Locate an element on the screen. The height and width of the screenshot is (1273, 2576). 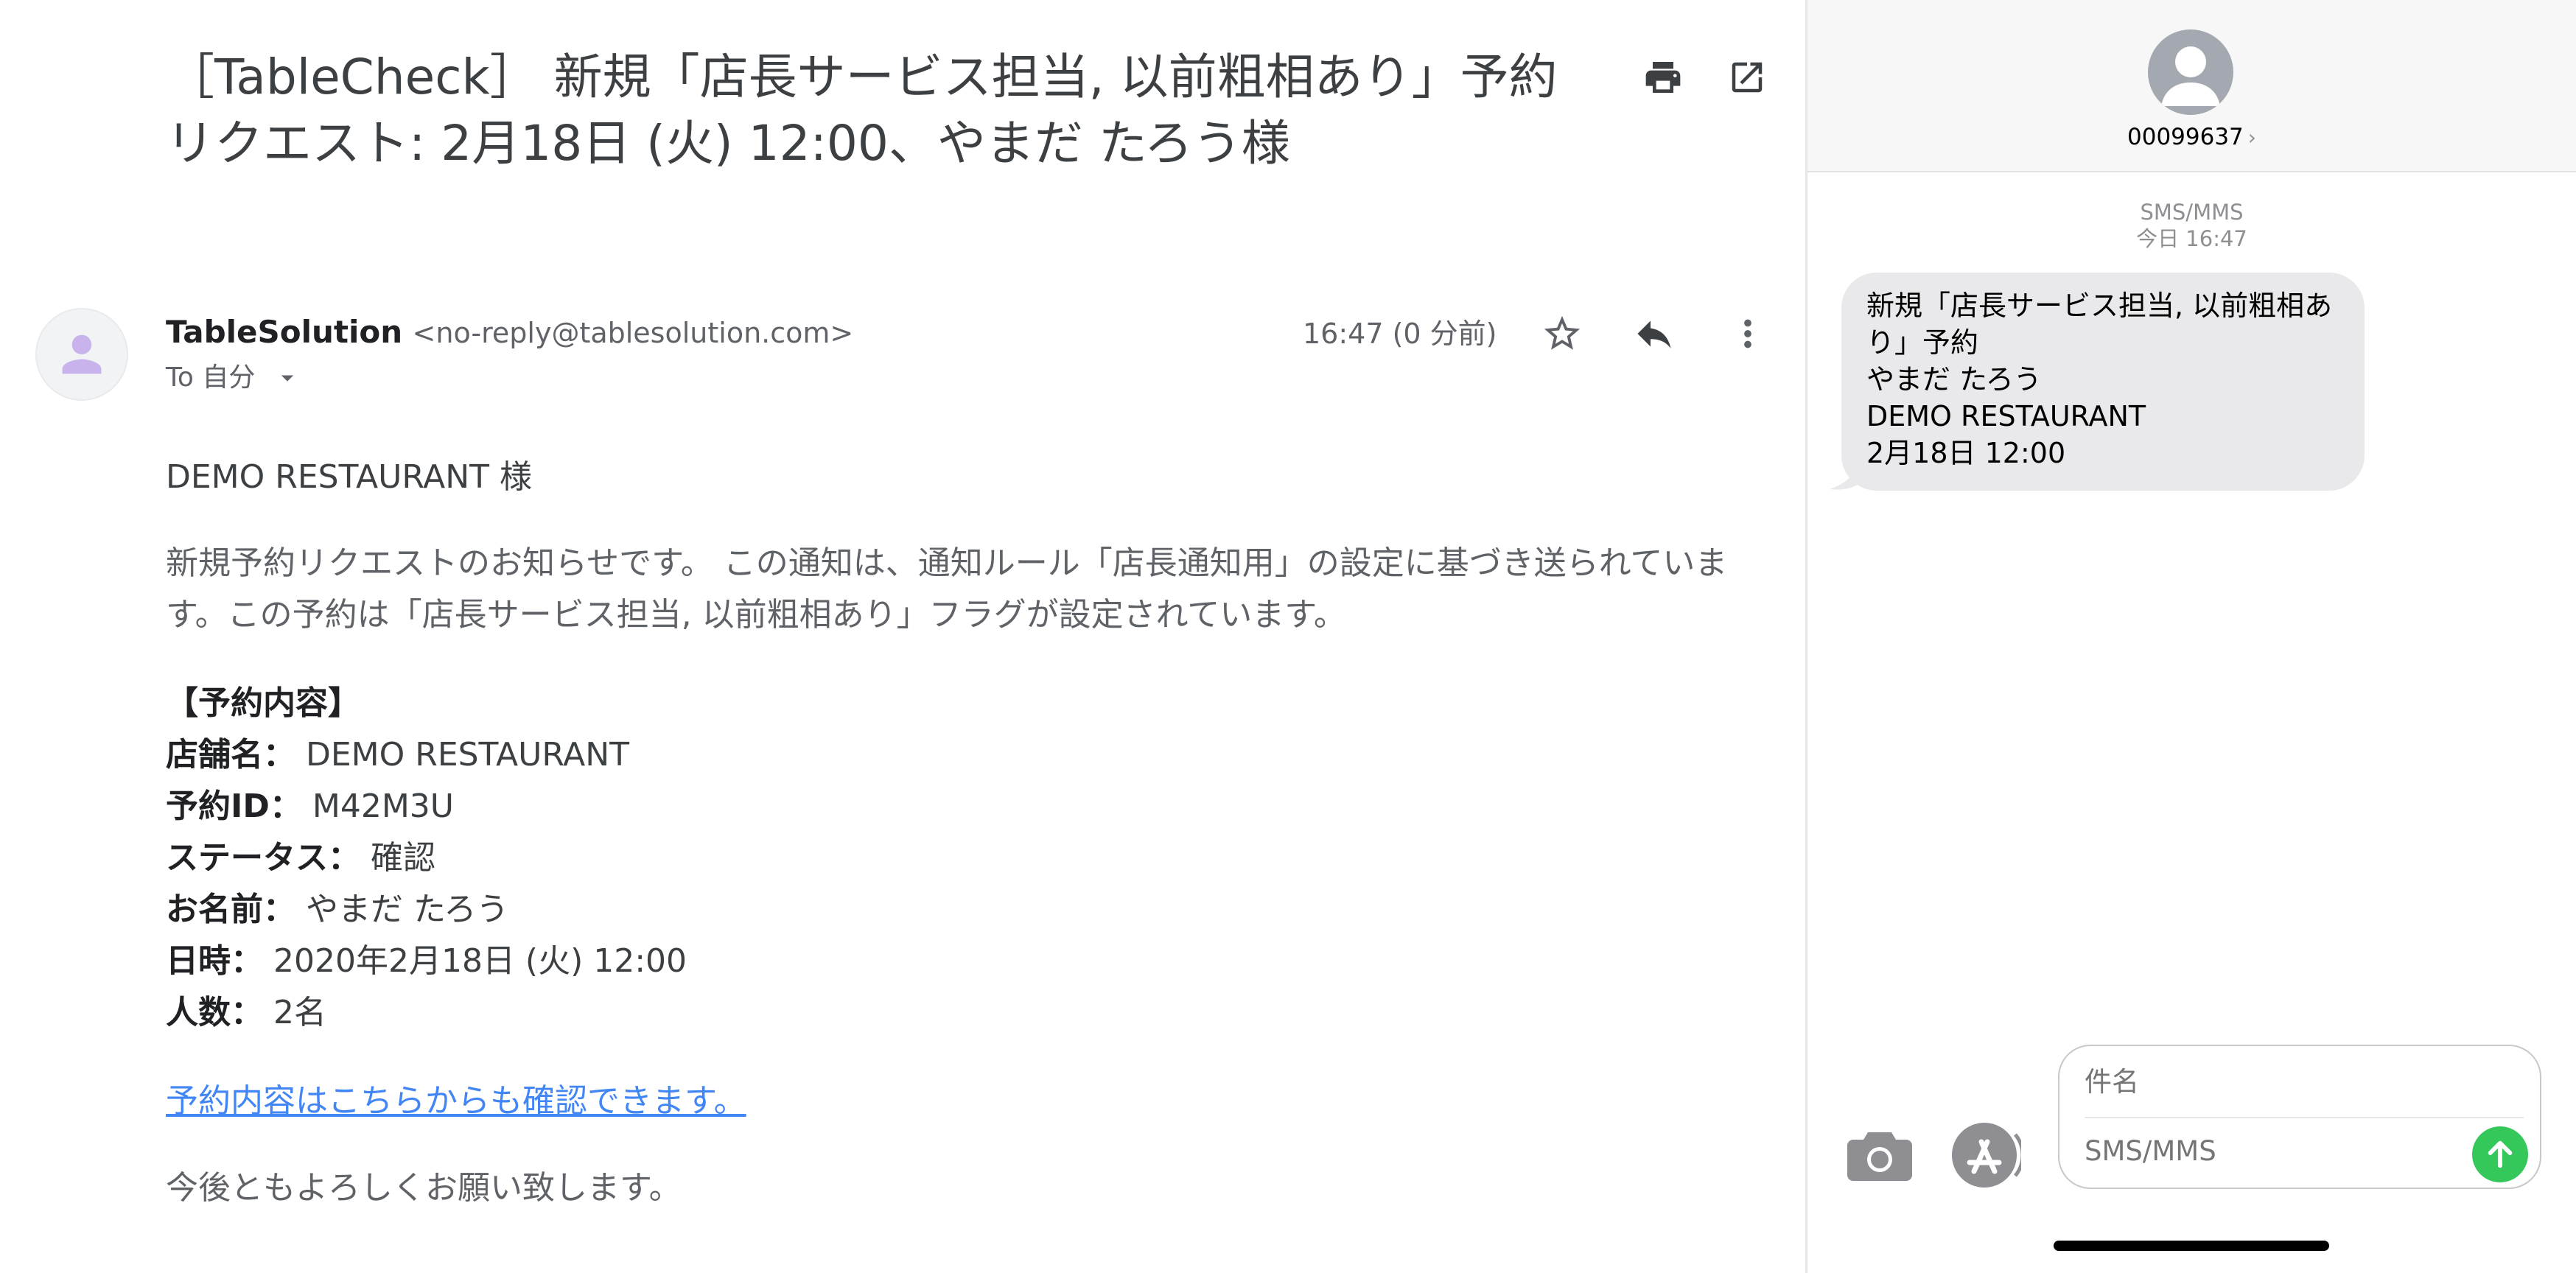
detail-row-name: お名前： やまだ たろう is located at coordinates (426, 910).